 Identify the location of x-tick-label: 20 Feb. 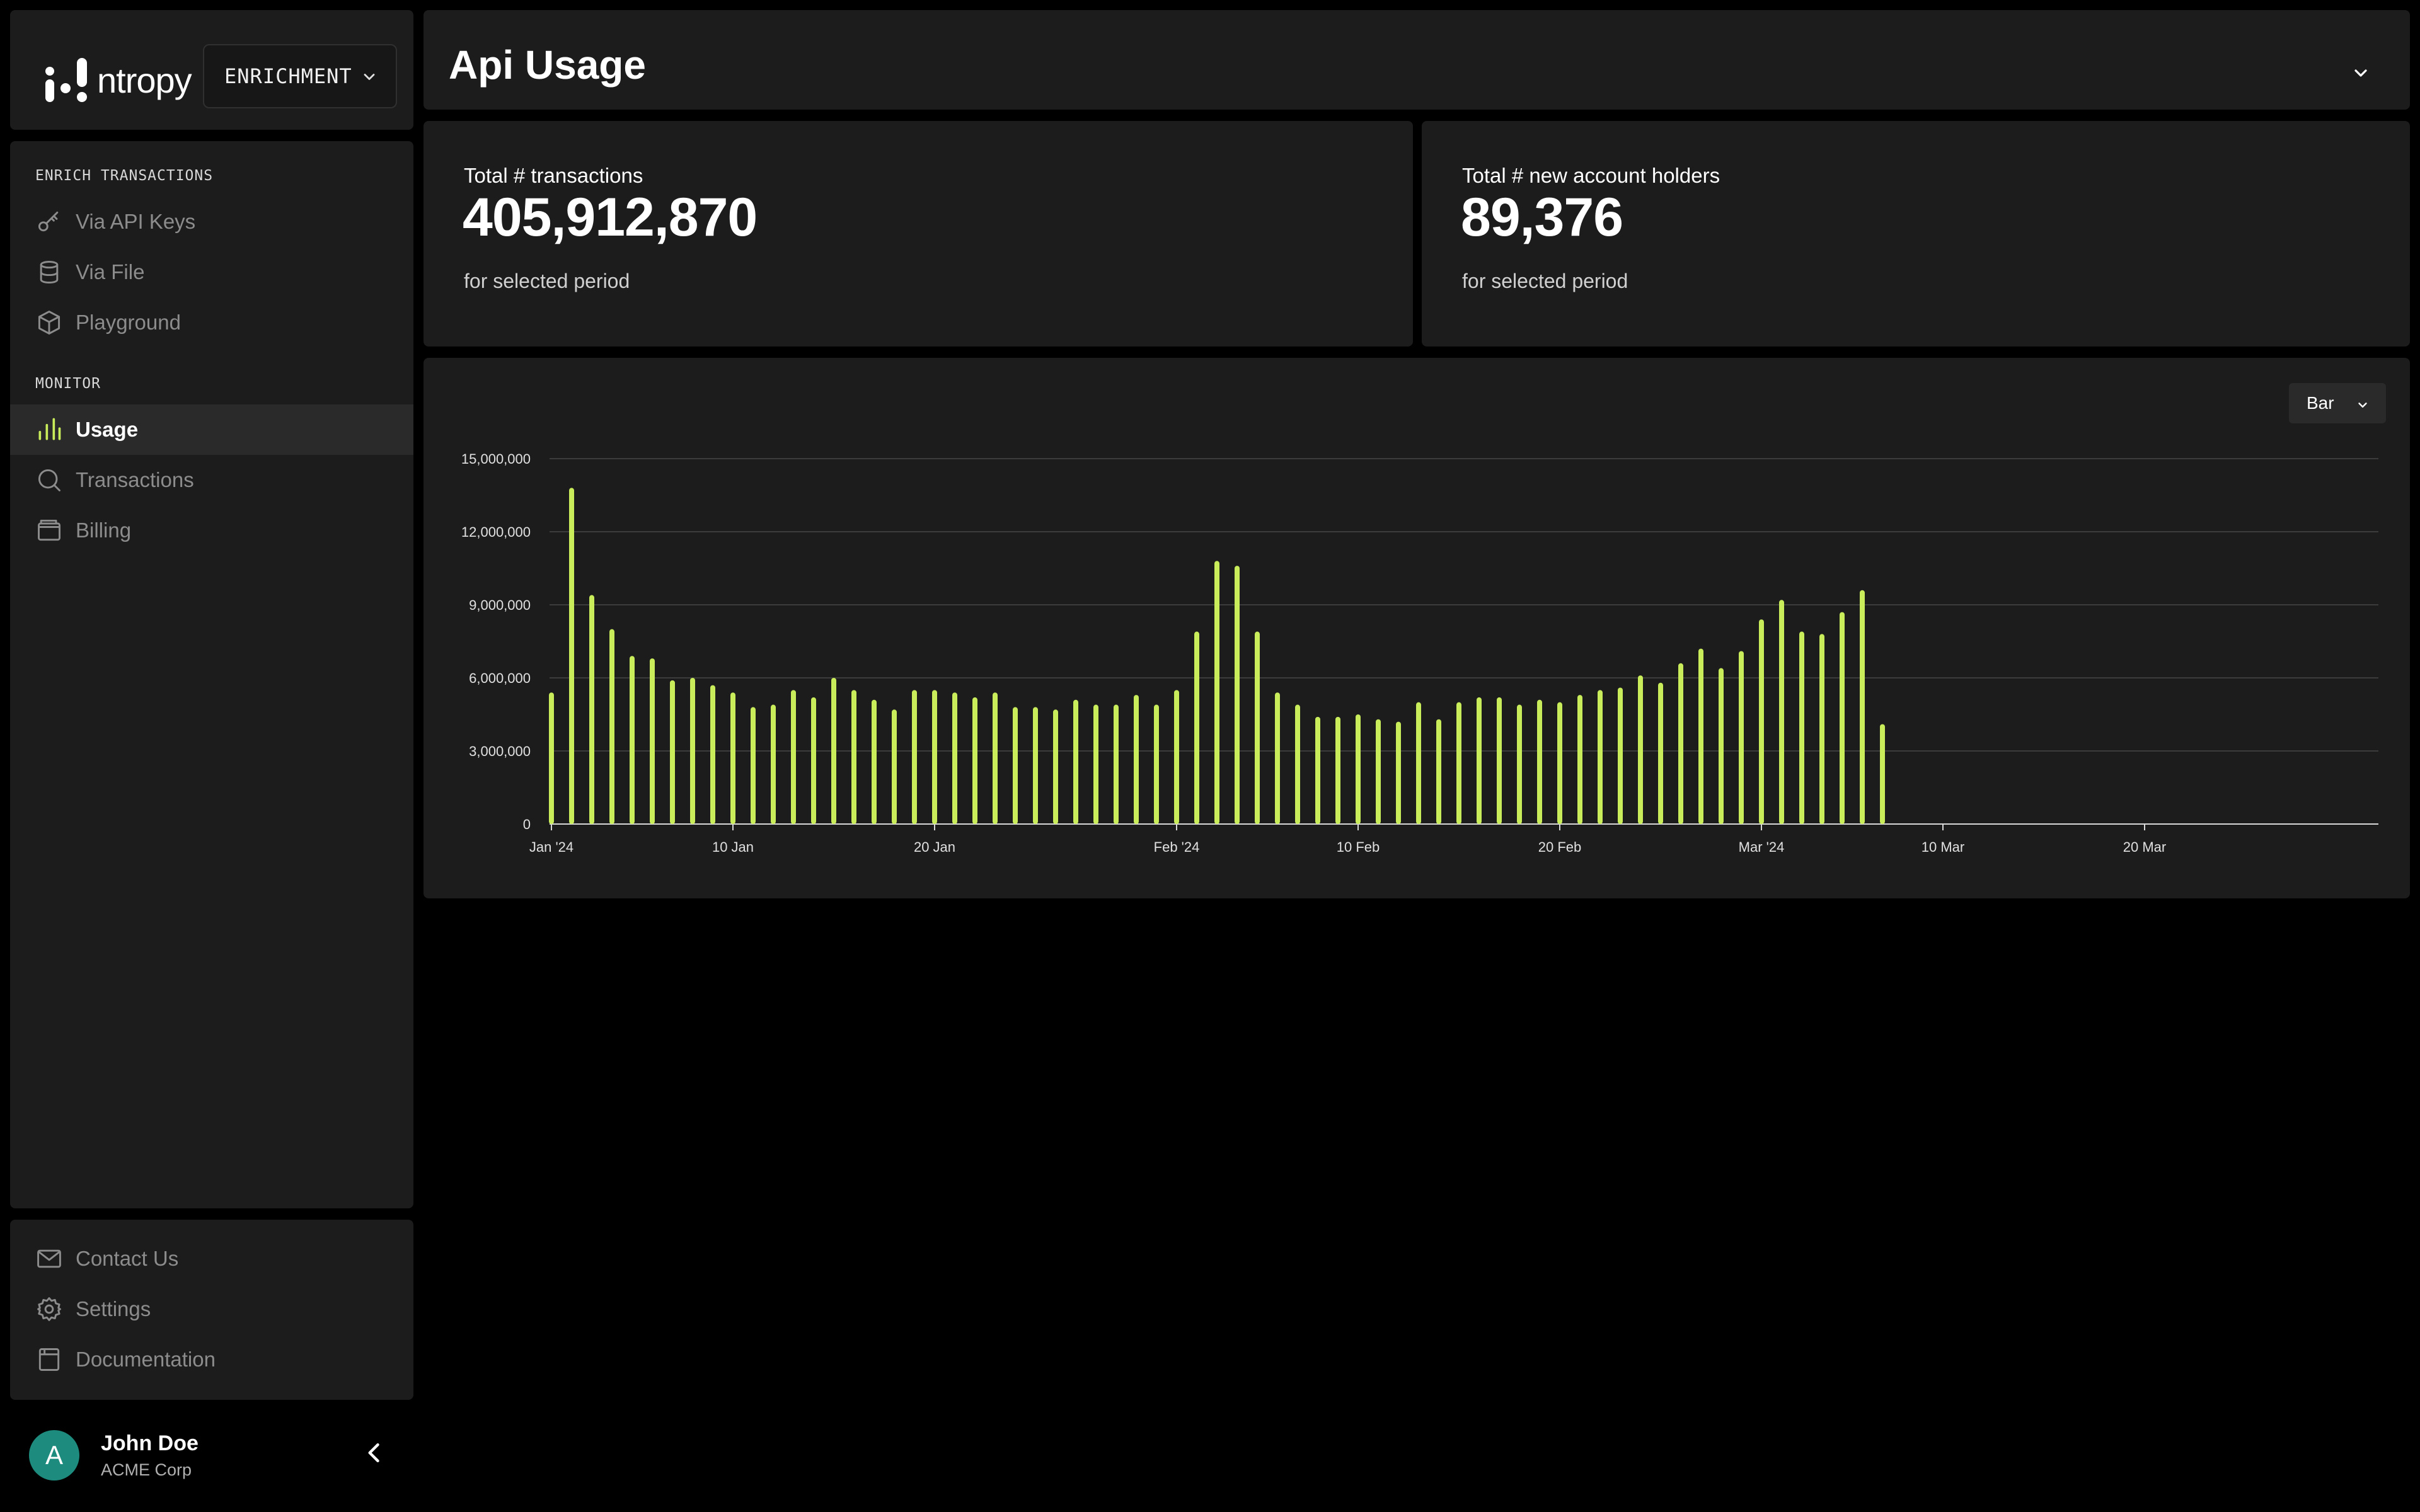
(1560, 847).